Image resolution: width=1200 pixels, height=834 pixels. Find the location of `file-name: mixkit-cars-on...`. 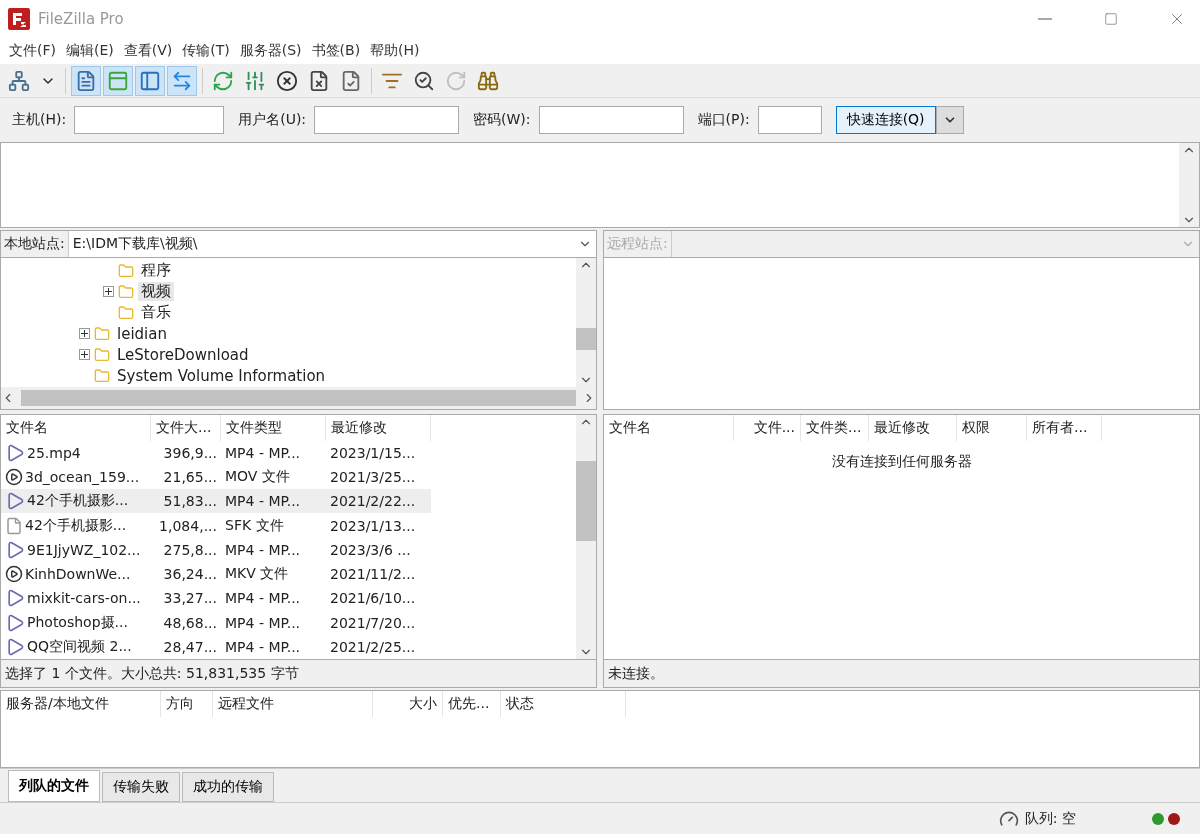

file-name: mixkit-cars-on... is located at coordinates (84, 598).